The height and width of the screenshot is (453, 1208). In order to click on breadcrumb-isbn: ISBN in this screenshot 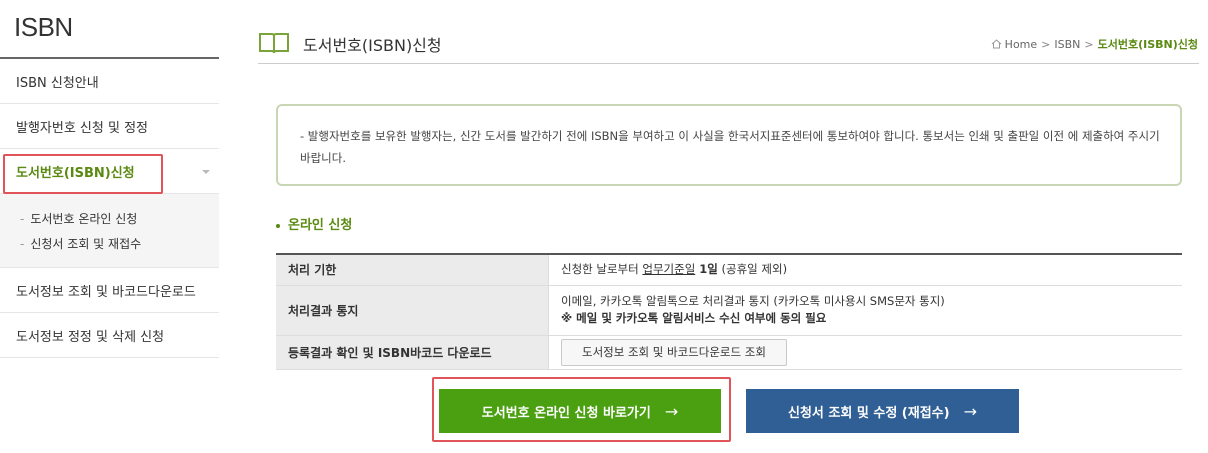, I will do `click(1067, 44)`.